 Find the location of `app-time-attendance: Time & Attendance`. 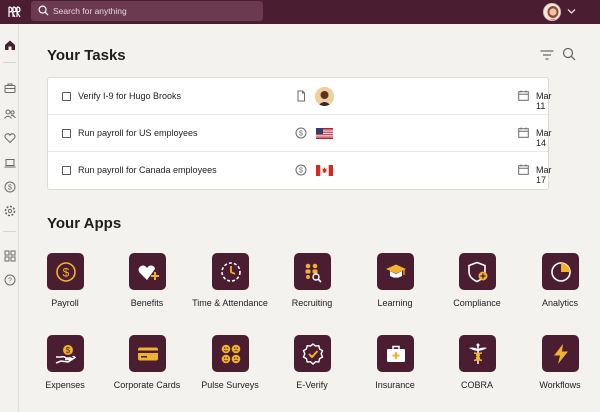

app-time-attendance: Time & Attendance is located at coordinates (230, 287).